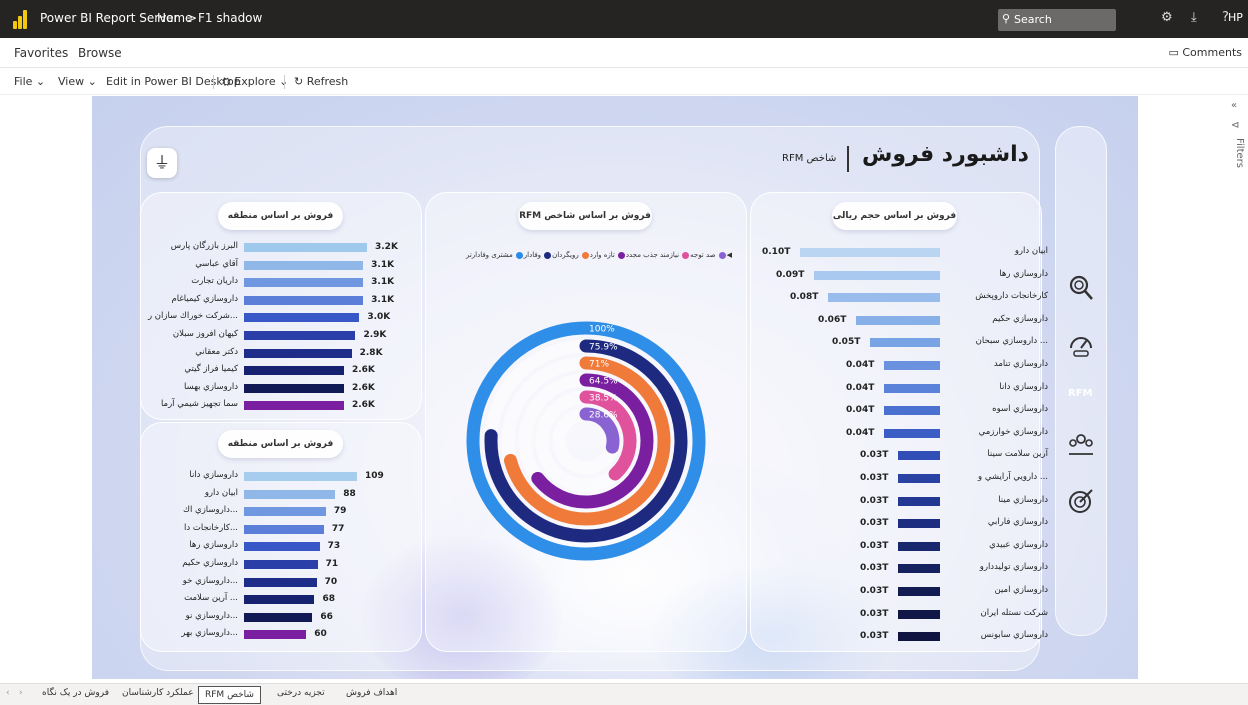 The height and width of the screenshot is (705, 1248). What do you see at coordinates (41, 53) in the screenshot?
I see `favorites-link: Favorites` at bounding box center [41, 53].